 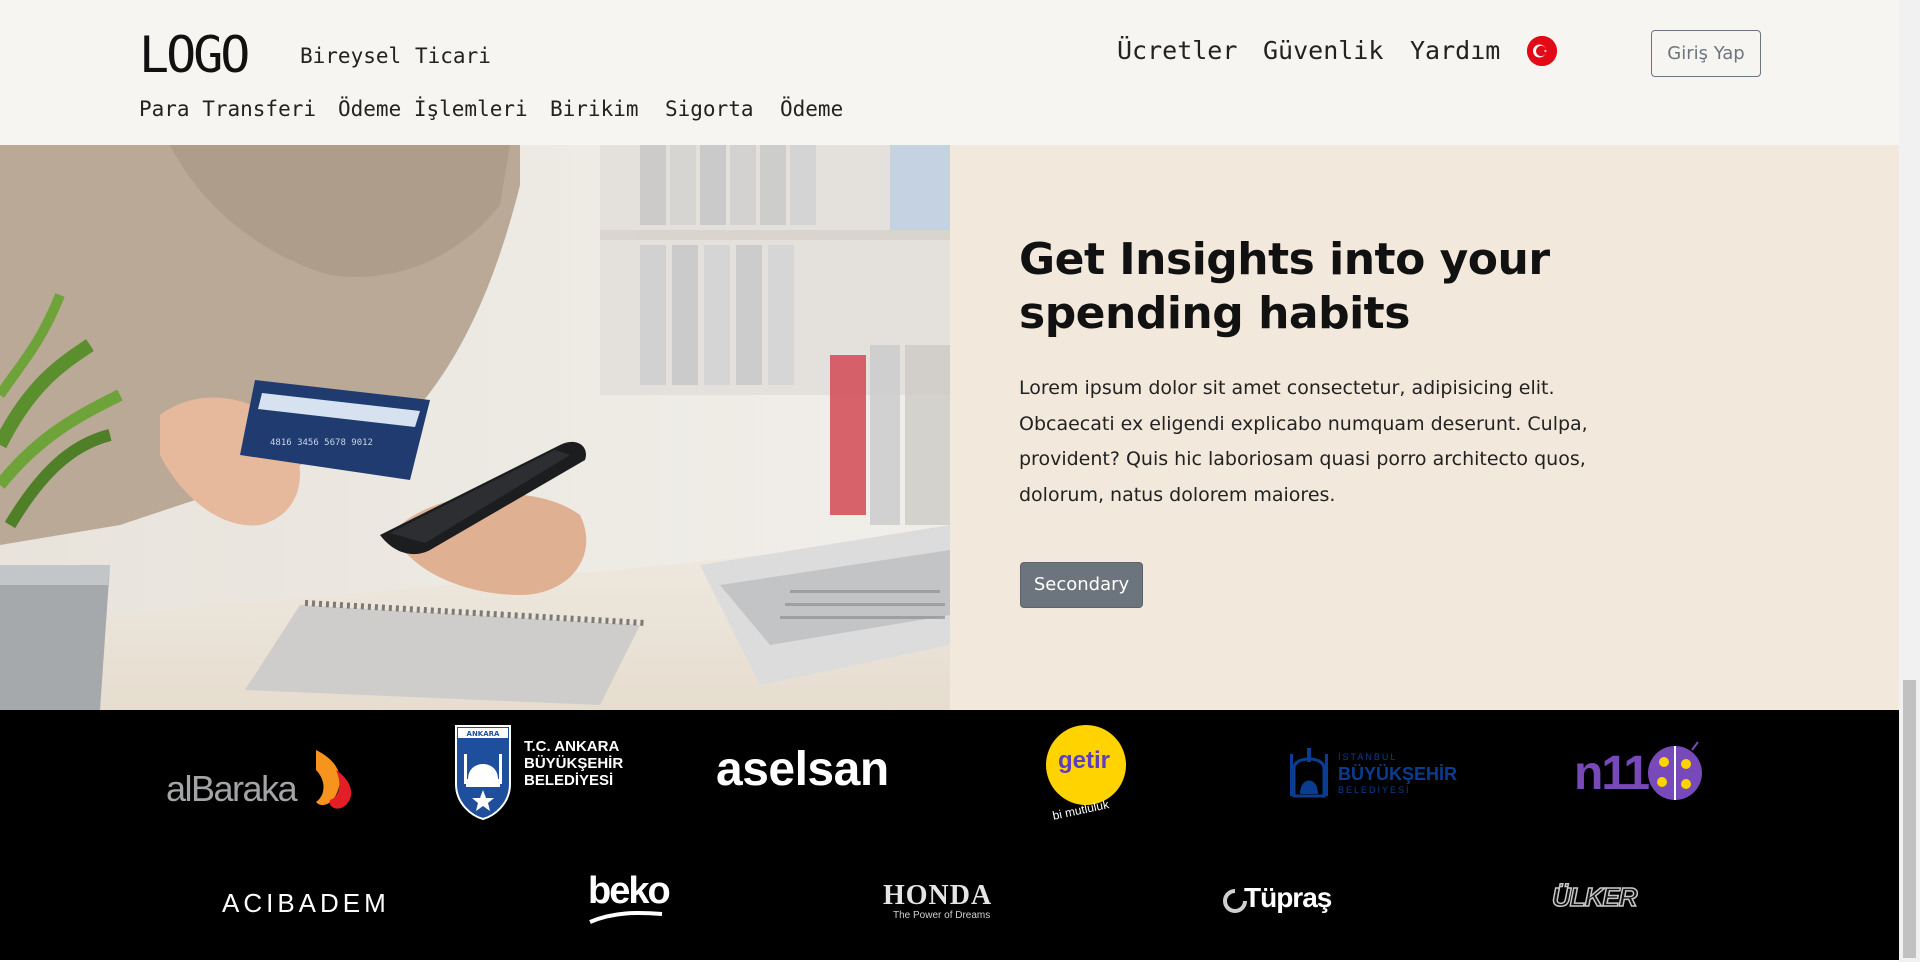 What do you see at coordinates (1277, 902) in the screenshot?
I see `tupras-logo: Tüpraş` at bounding box center [1277, 902].